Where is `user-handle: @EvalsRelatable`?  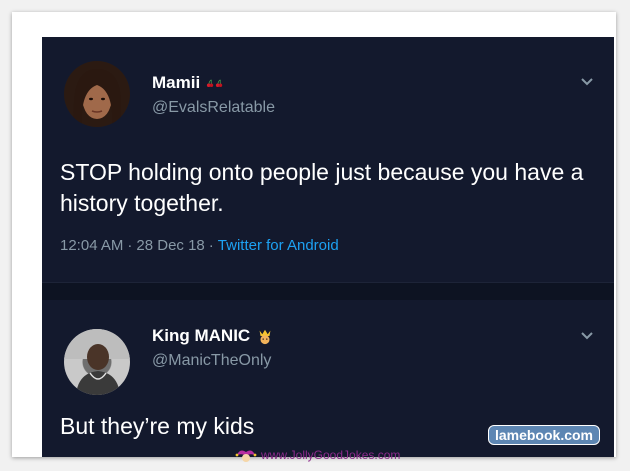 user-handle: @EvalsRelatable is located at coordinates (213, 108).